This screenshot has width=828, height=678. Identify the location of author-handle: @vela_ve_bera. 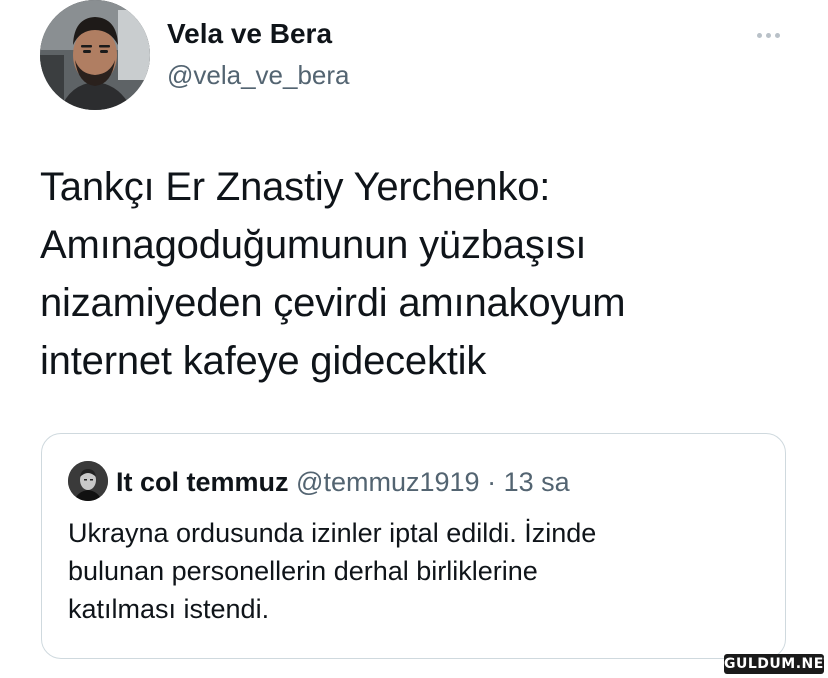
(258, 75).